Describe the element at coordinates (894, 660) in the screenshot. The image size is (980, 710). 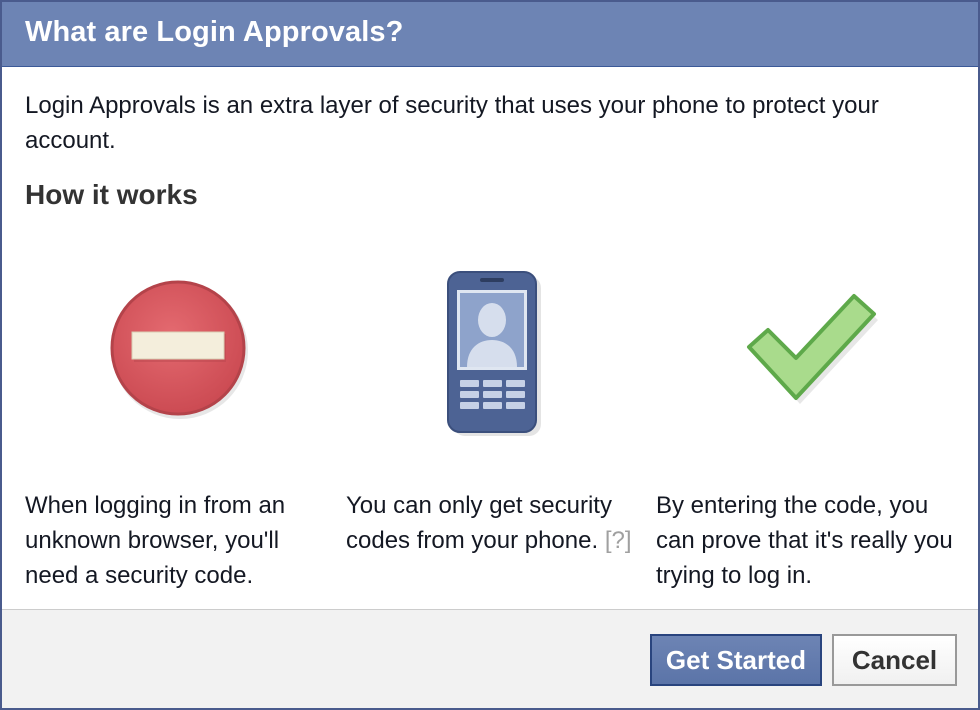
I see `cancel-button: Cancel` at that location.